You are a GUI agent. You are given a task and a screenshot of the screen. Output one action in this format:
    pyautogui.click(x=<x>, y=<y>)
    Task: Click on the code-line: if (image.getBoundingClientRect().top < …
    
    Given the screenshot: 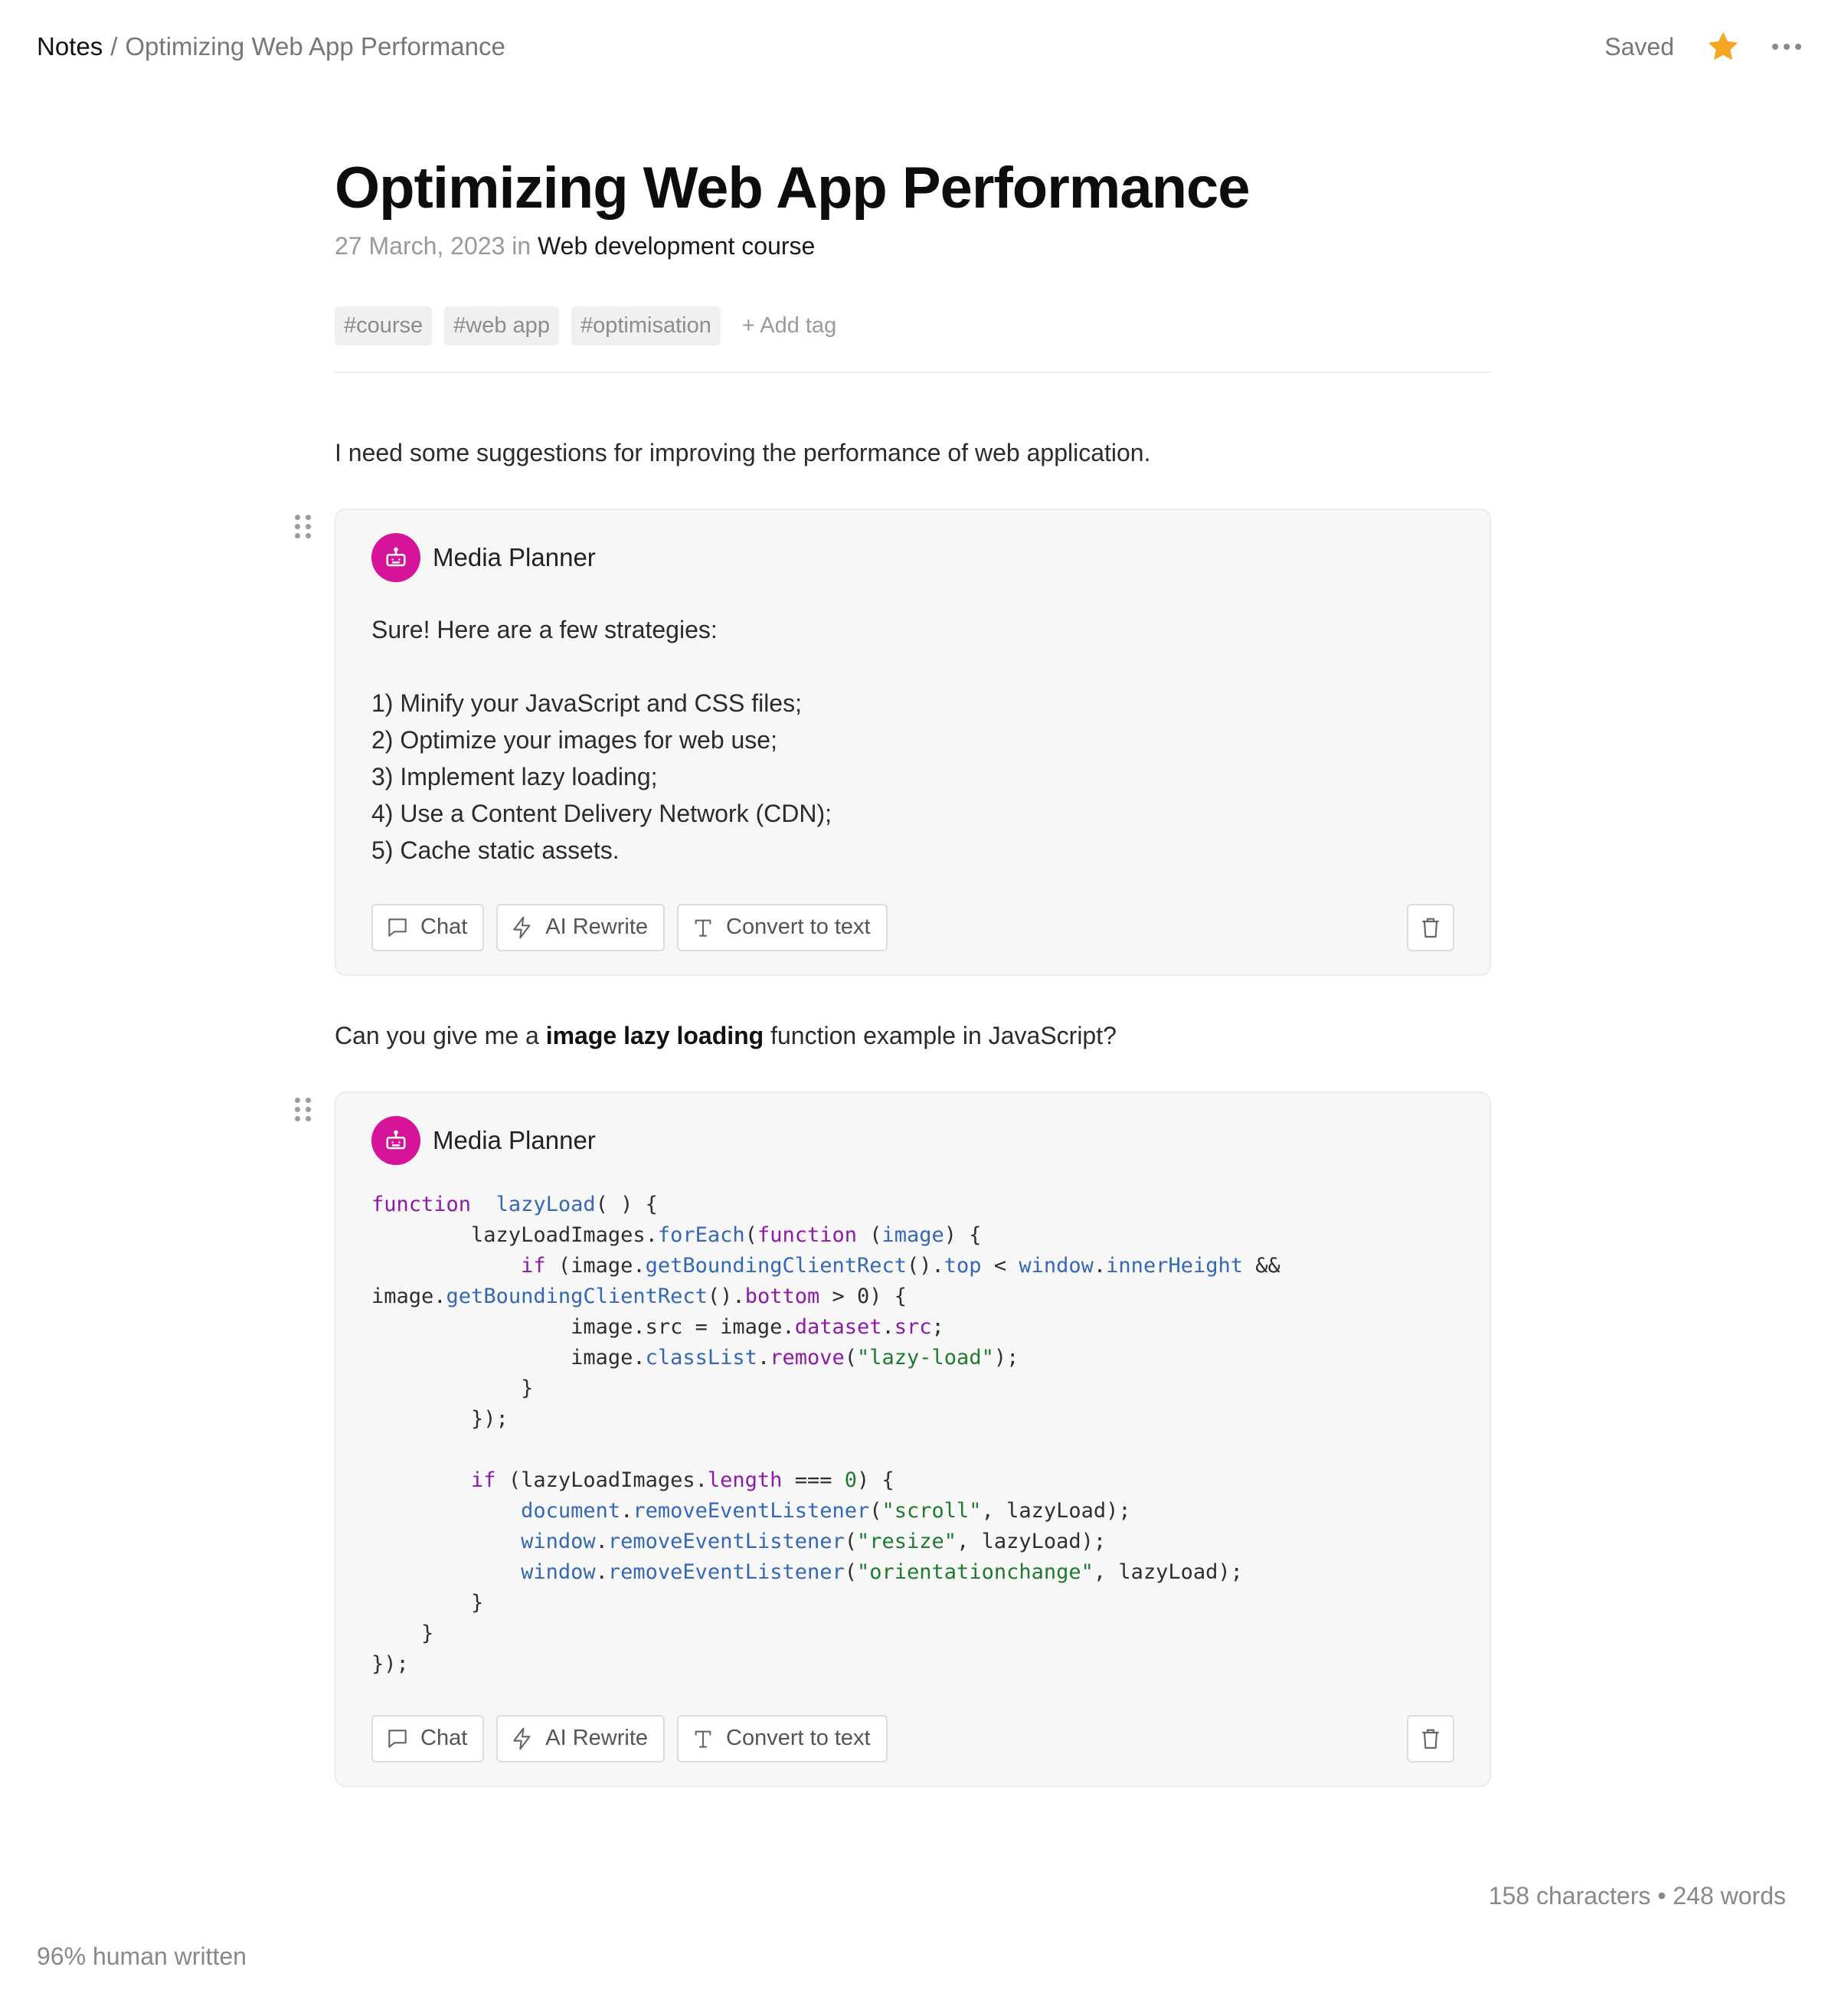 What is the action you would take?
    pyautogui.click(x=901, y=1265)
    